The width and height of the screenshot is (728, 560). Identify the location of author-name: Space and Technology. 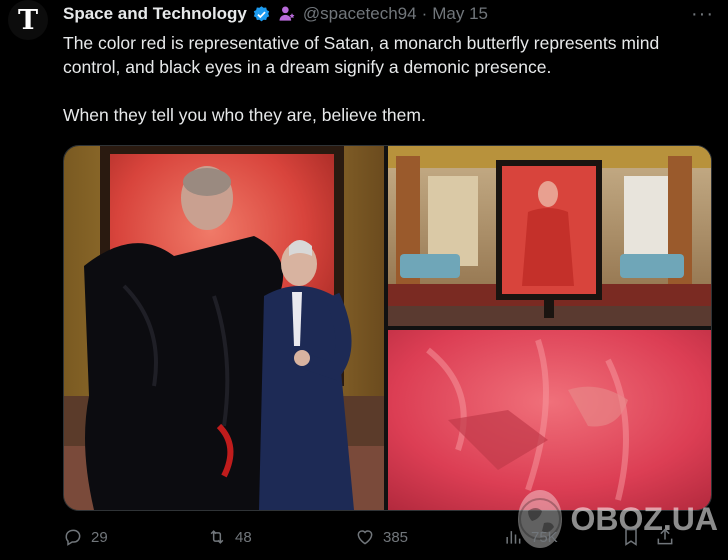
(155, 14).